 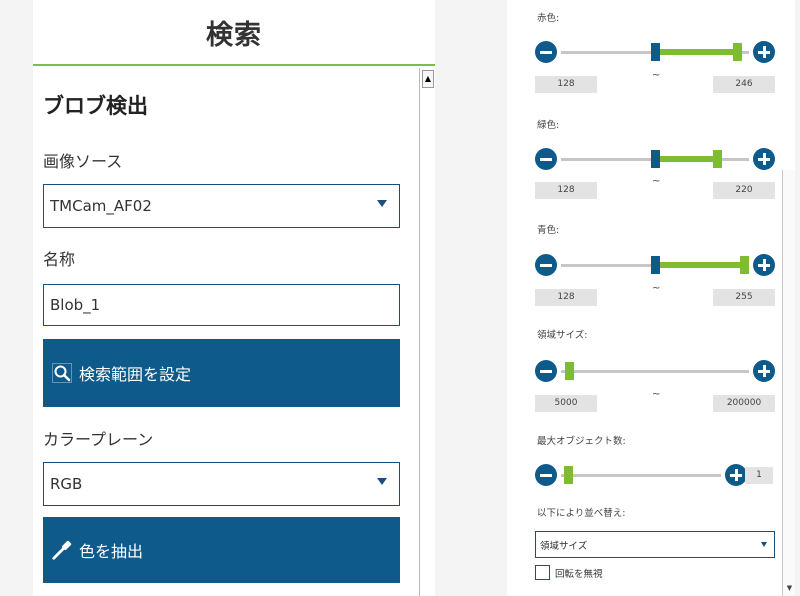 What do you see at coordinates (221, 550) in the screenshot?
I see `extract-color-button: 色を抽出` at bounding box center [221, 550].